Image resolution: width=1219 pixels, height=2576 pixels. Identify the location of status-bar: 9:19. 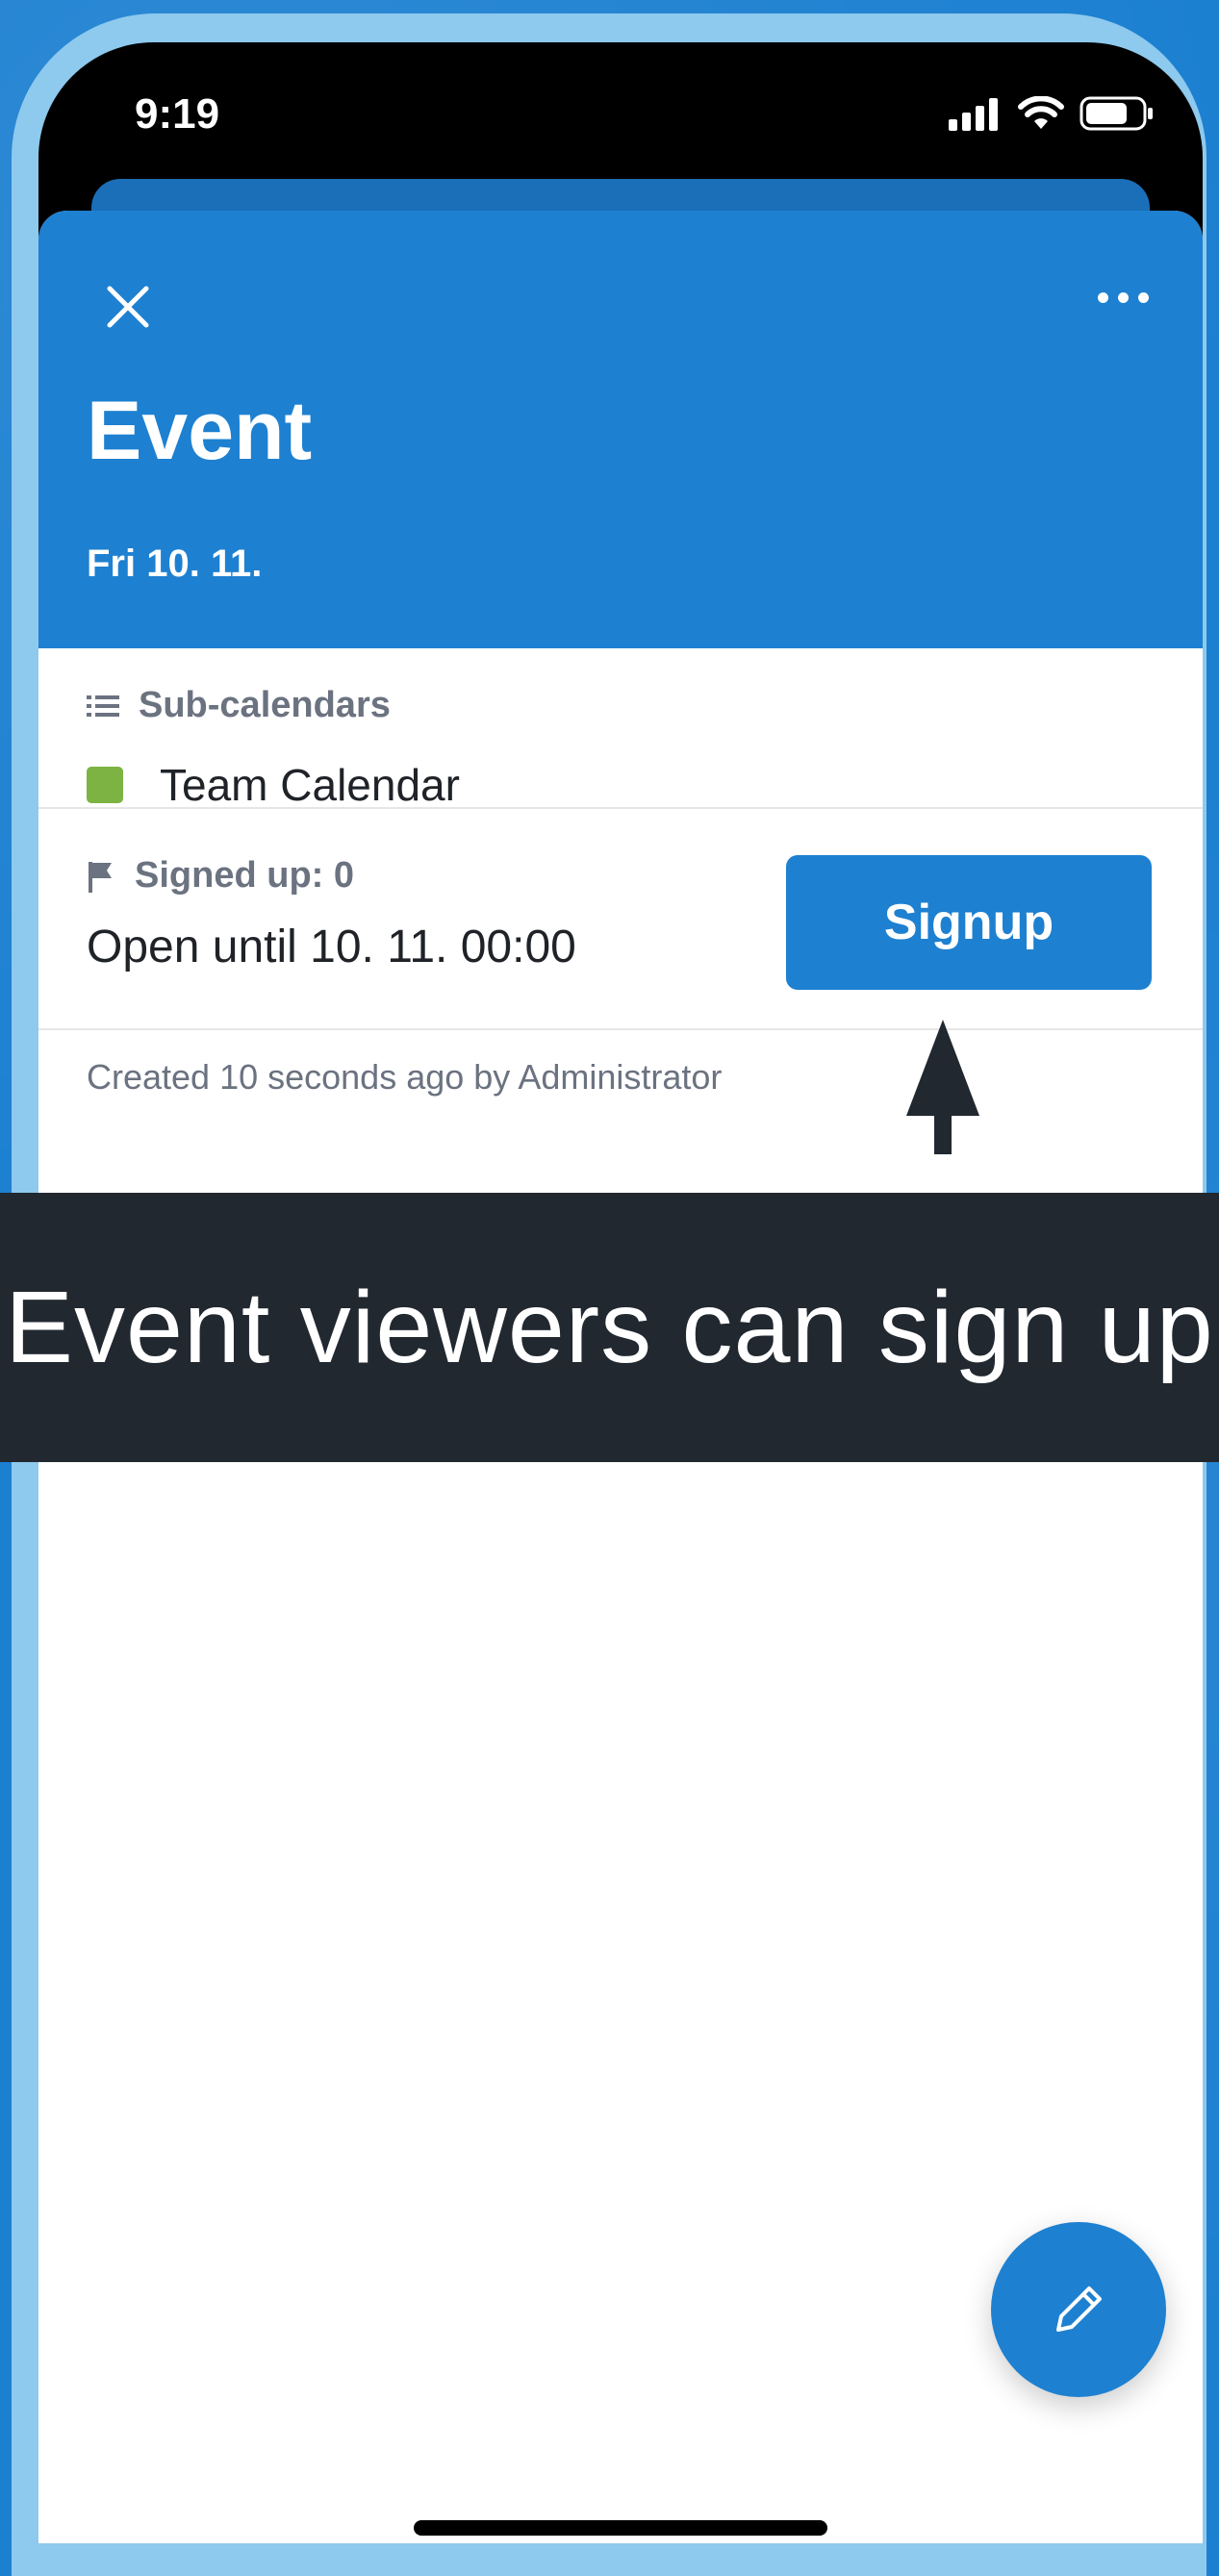
(620, 115).